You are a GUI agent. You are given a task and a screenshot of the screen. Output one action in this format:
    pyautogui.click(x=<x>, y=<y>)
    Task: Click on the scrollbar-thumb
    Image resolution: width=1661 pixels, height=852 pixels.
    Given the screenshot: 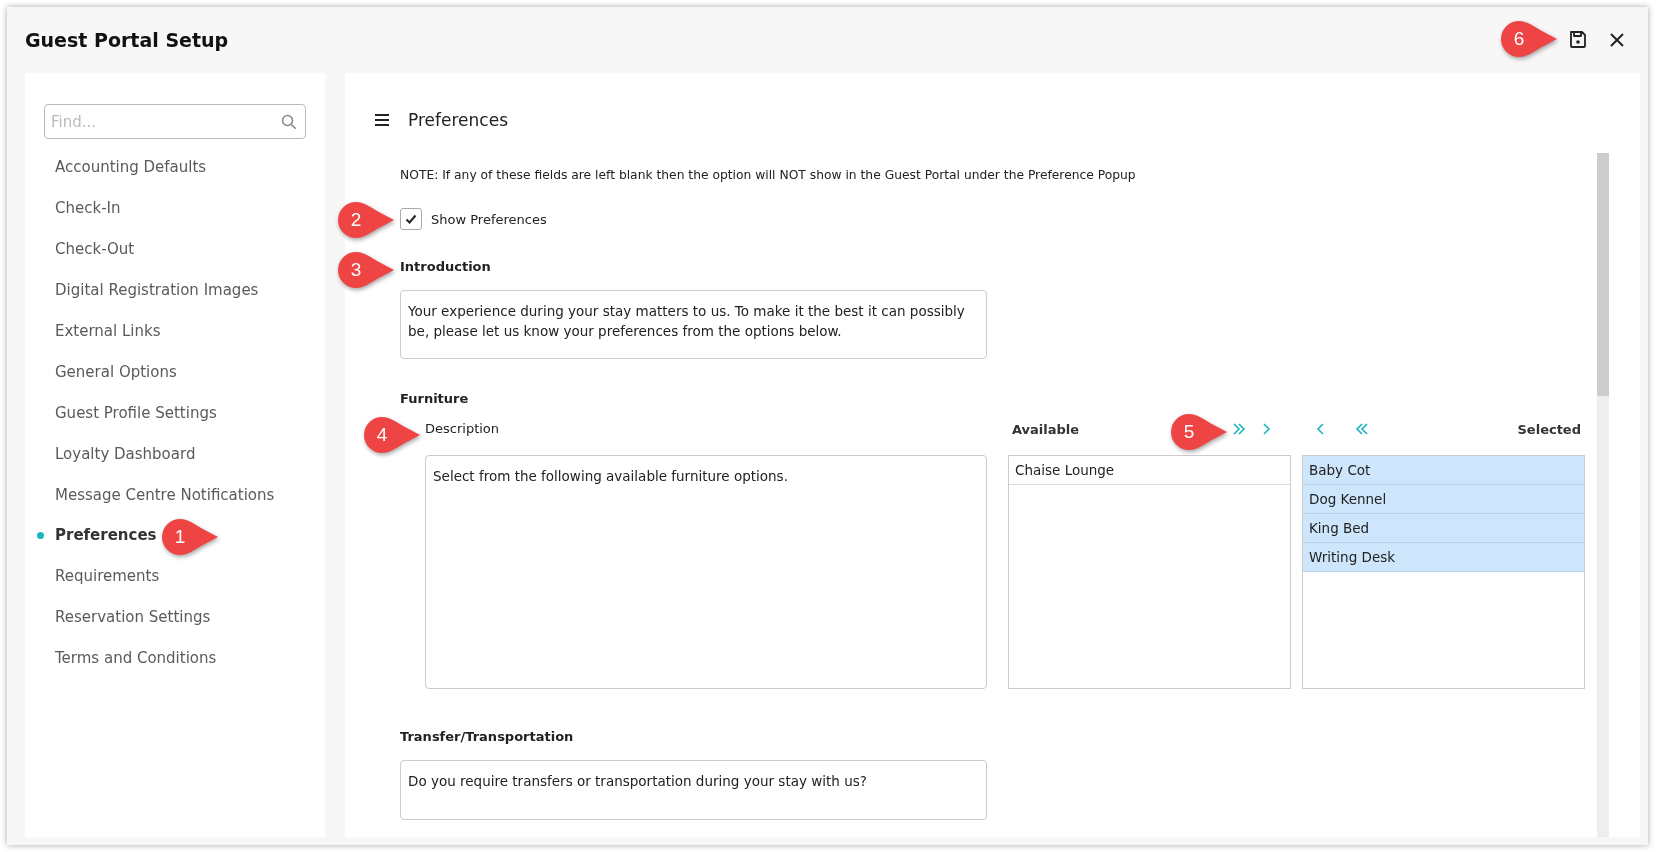 What is the action you would take?
    pyautogui.click(x=1603, y=274)
    